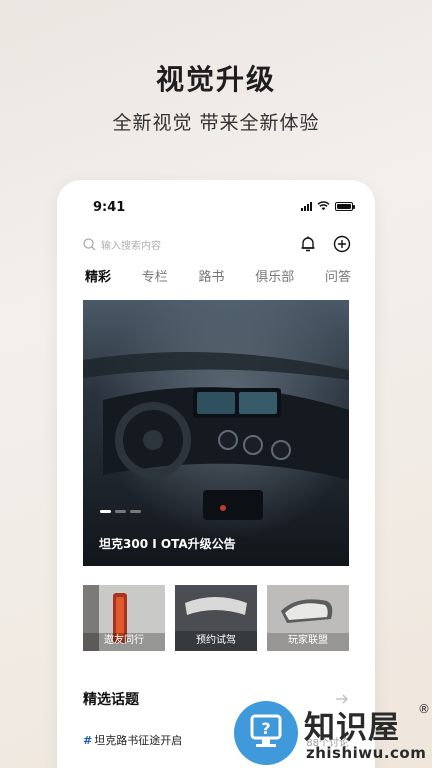 Image resolution: width=432 pixels, height=768 pixels. I want to click on search-input: 输入搜索内容, so click(192, 244).